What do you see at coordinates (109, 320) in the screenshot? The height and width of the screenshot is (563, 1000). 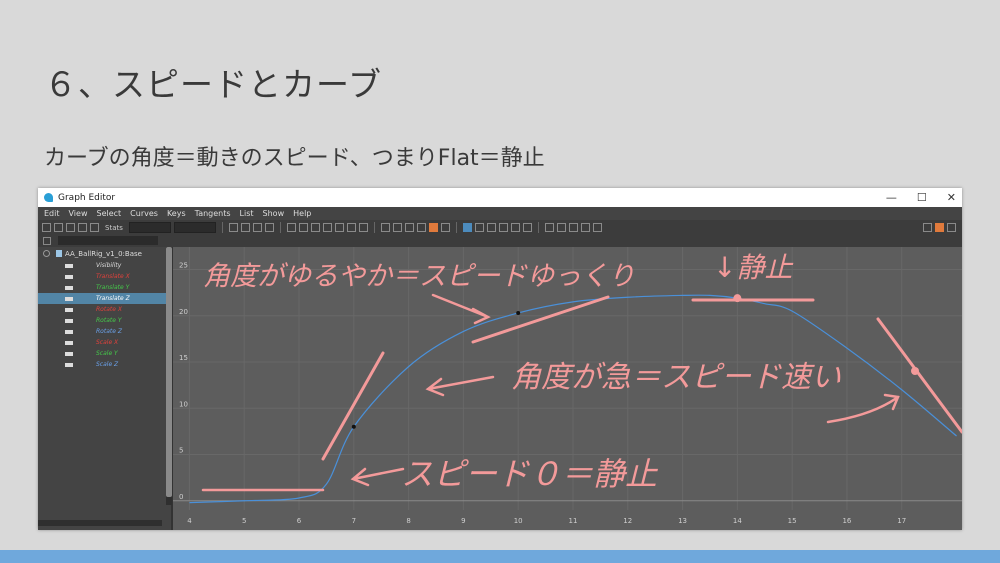 I see `channel-label: Rotate Y` at bounding box center [109, 320].